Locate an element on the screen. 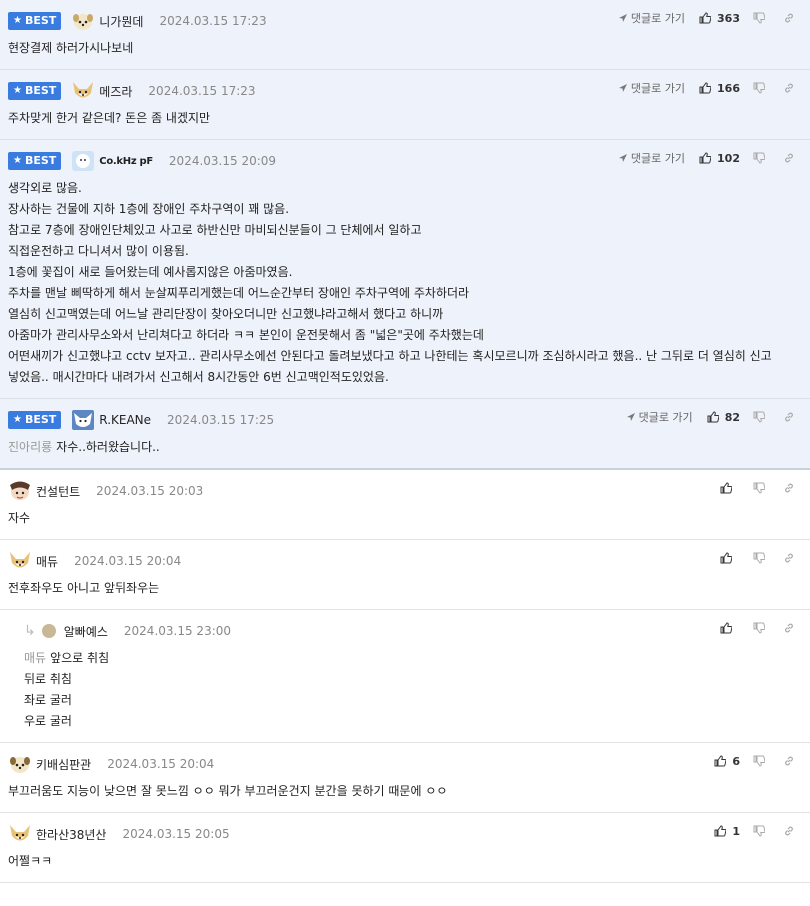  nickname: 컨설턴트 is located at coordinates (58, 491).